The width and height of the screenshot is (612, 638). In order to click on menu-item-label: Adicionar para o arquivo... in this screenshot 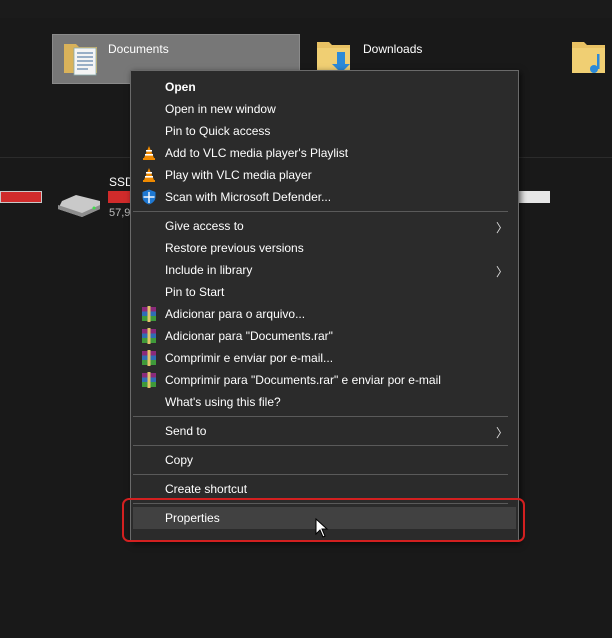, I will do `click(235, 314)`.